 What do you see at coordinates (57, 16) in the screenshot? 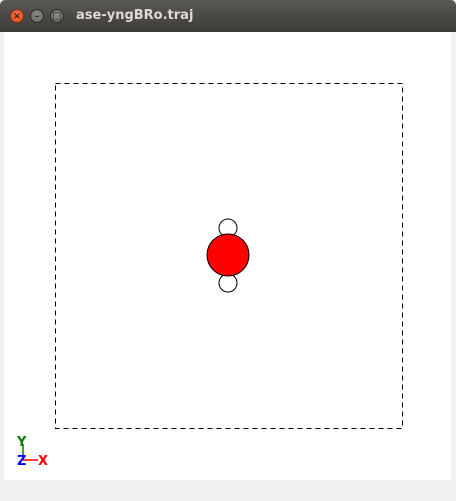
I see `maximize-button: □` at bounding box center [57, 16].